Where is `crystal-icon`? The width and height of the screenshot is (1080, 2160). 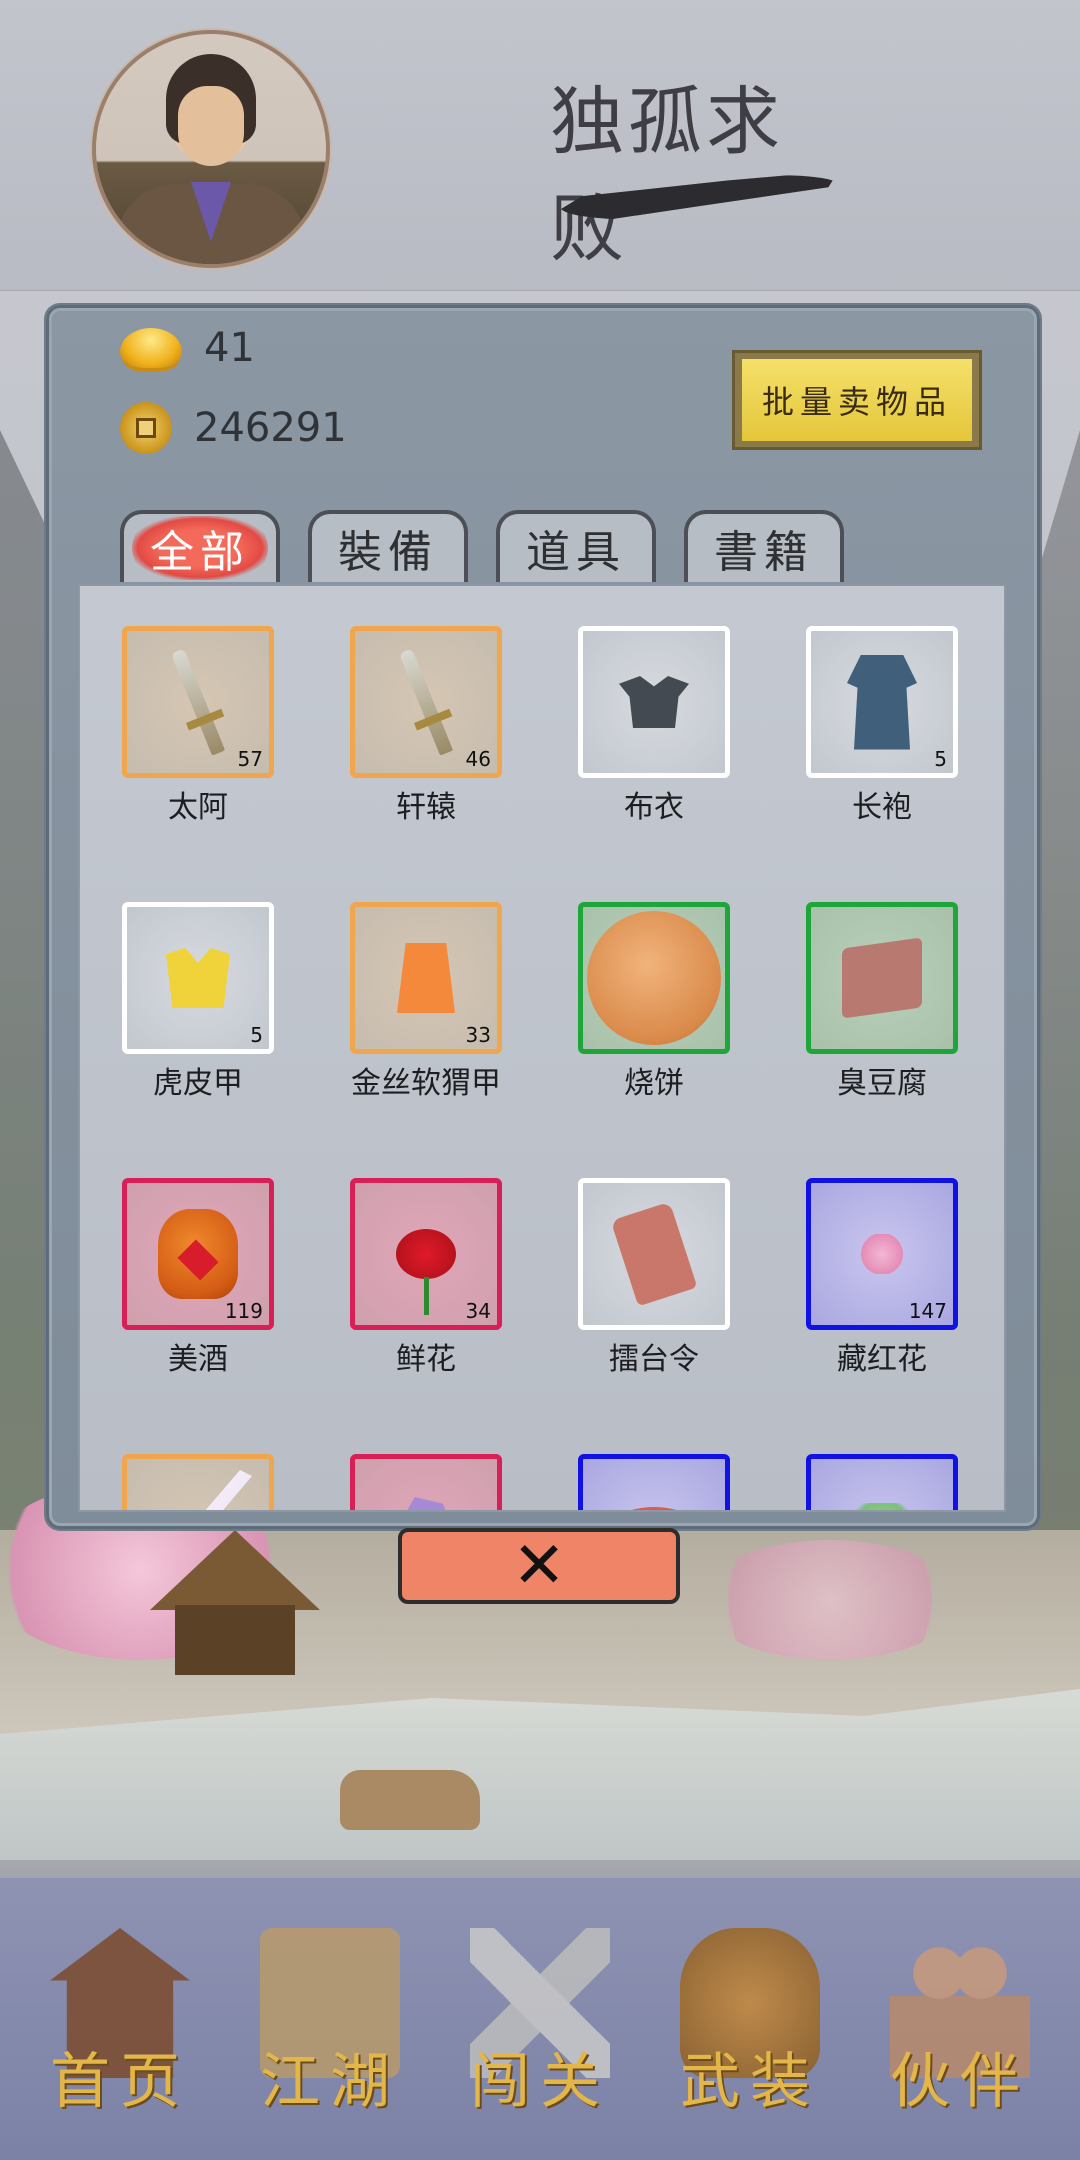 crystal-icon is located at coordinates (426, 1503).